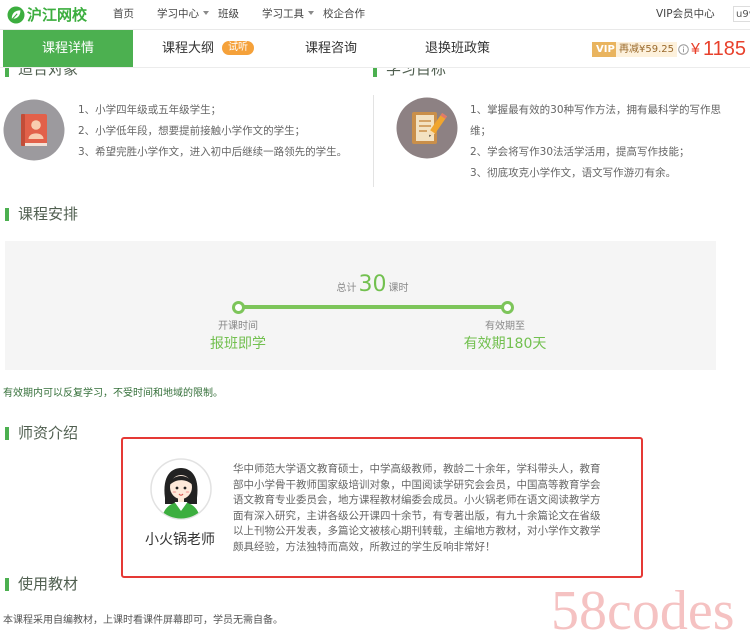 This screenshot has height=644, width=750. What do you see at coordinates (48, 214) in the screenshot?
I see `schedule-title: 课程安排` at bounding box center [48, 214].